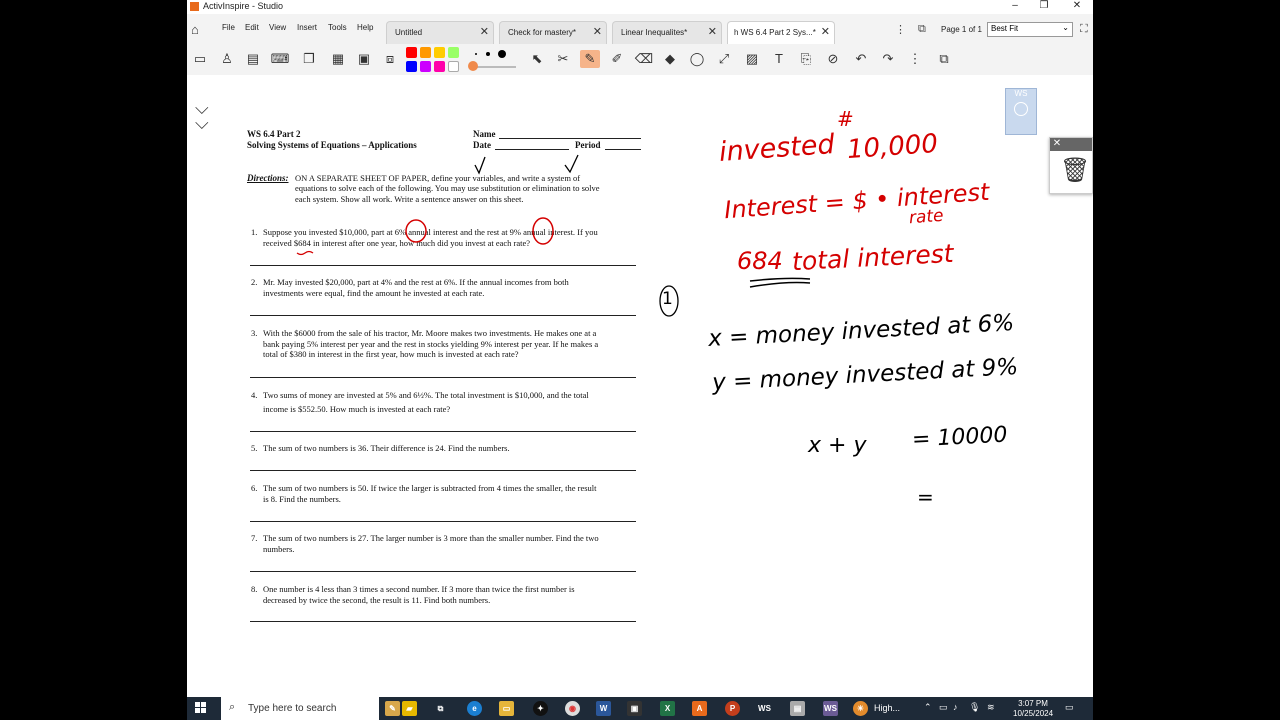 This screenshot has height=720, width=1280. I want to click on handwriting-x-plus-y: x + y, so click(837, 445).